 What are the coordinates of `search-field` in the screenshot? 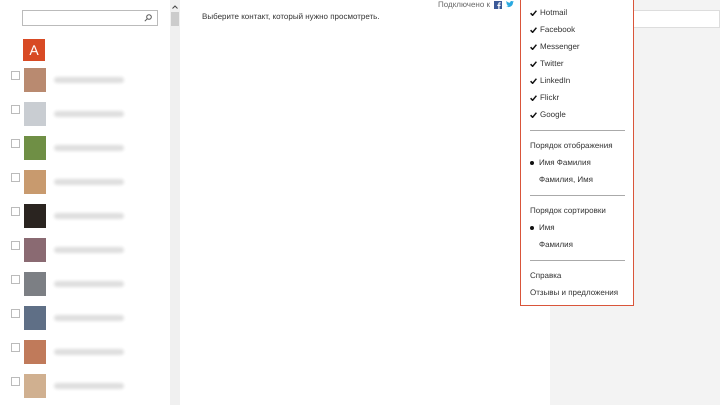 It's located at (90, 18).